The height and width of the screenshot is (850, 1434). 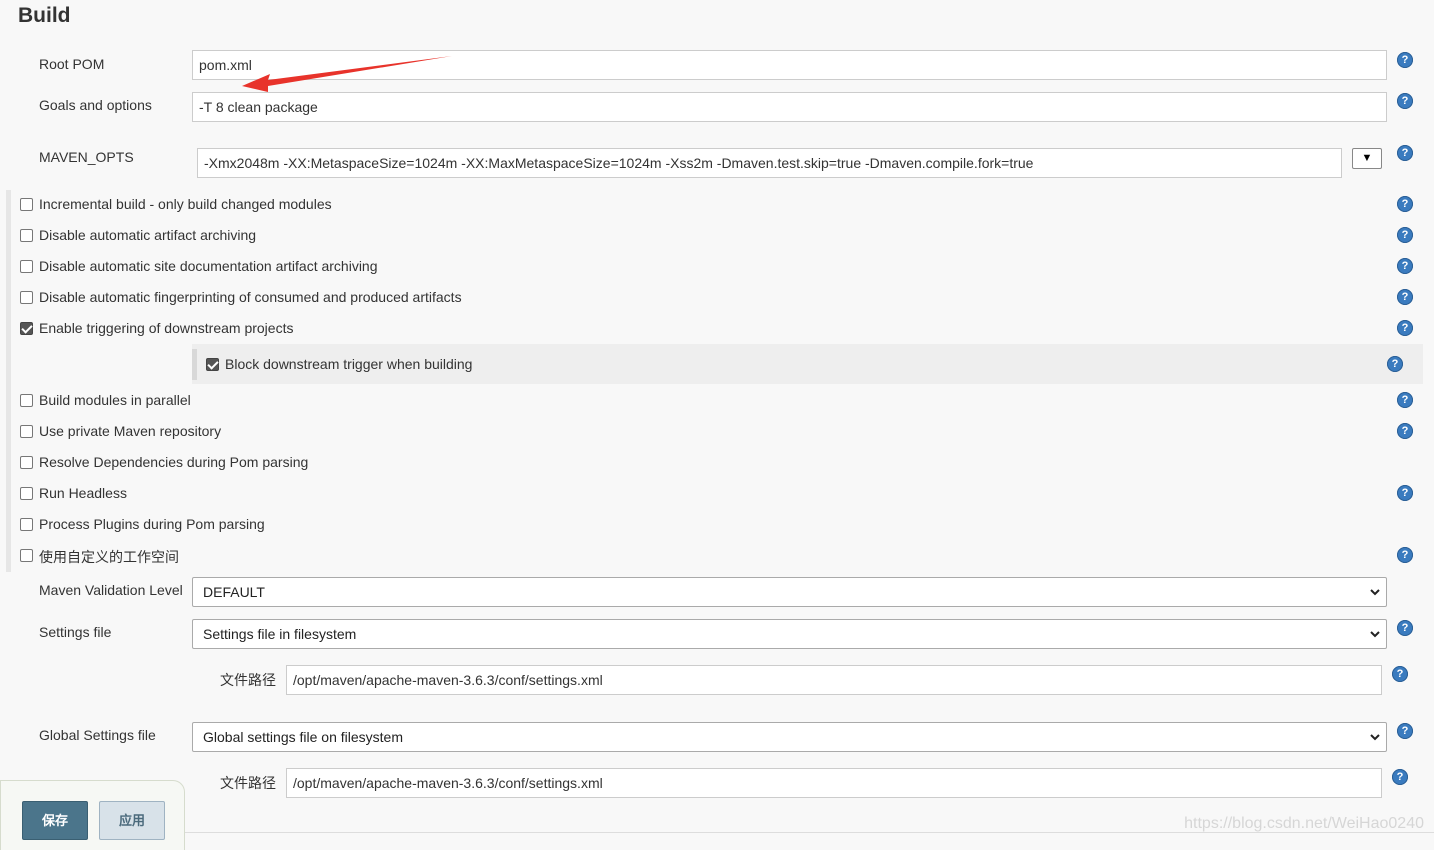 I want to click on custom-workspace-help-icon: ?, so click(x=1405, y=555).